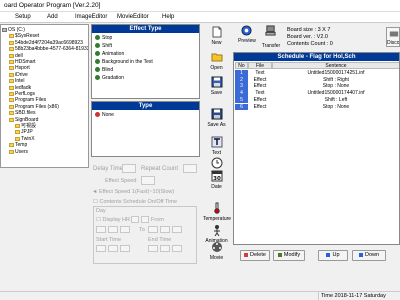 Image resolution: width=400 pixels, height=300 pixels. What do you see at coordinates (18, 145) in the screenshot?
I see `folder-item: Temp` at bounding box center [18, 145].